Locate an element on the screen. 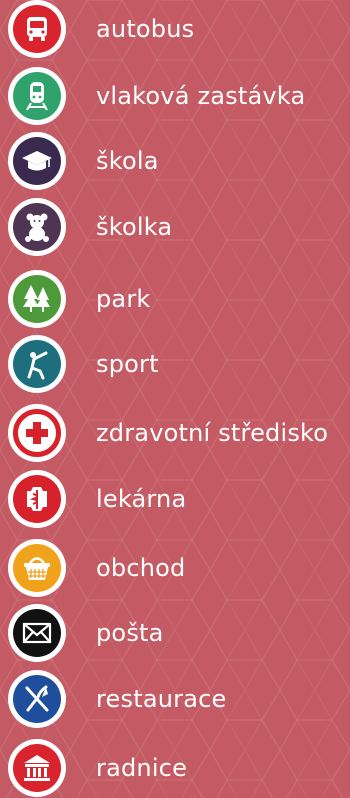 The image size is (350, 798). badge-skola is located at coordinates (37, 161).